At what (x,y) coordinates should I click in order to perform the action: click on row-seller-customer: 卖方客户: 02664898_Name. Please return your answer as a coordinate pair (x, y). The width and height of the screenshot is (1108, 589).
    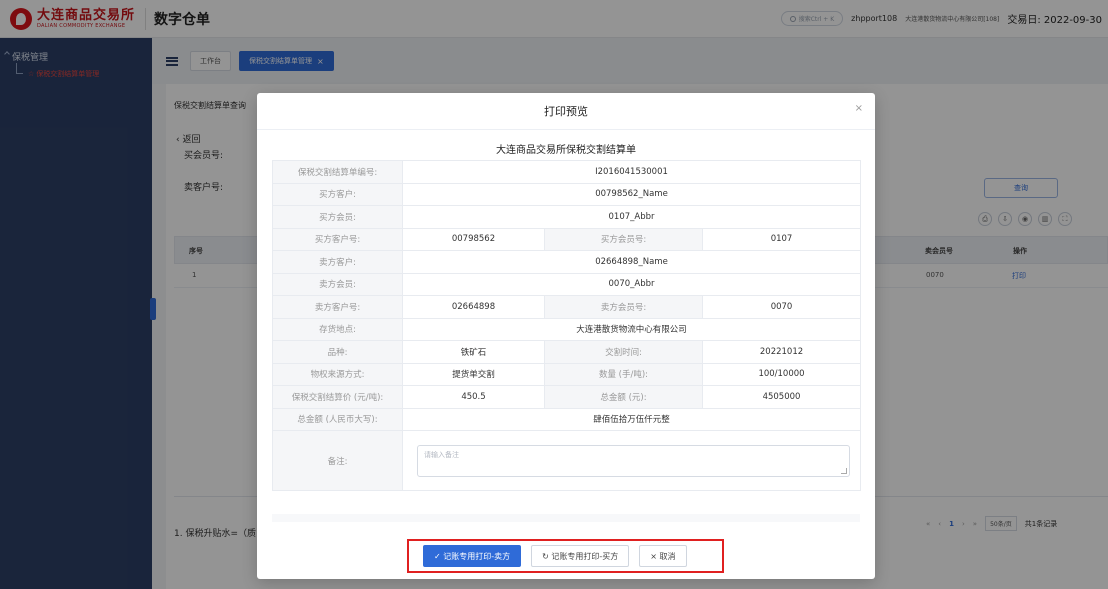
    Looking at the image, I should click on (567, 262).